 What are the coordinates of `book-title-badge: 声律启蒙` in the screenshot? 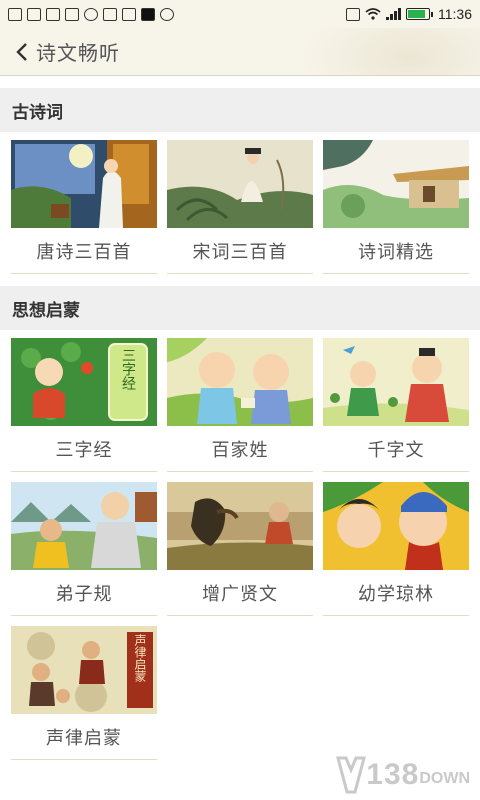 It's located at (140, 658).